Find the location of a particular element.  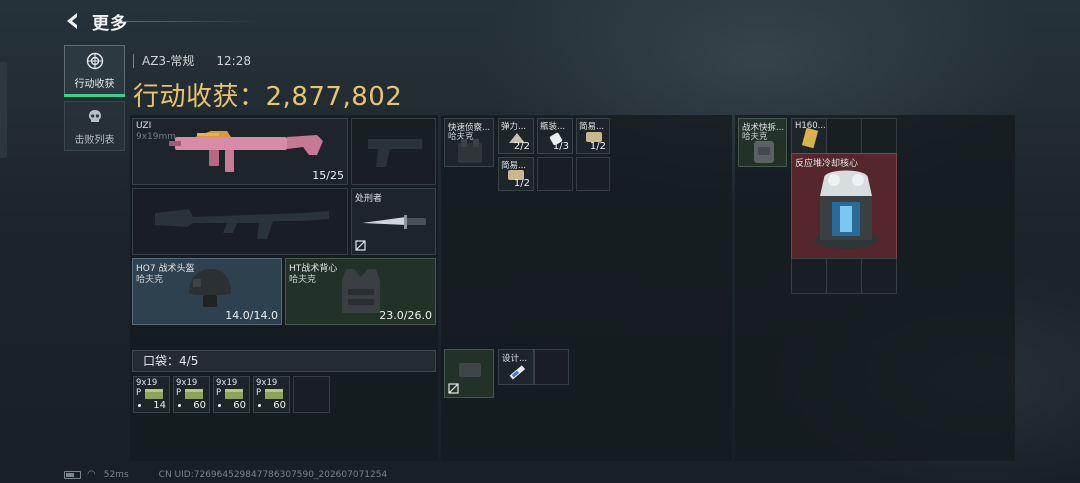

helmet-icon is located at coordinates (210, 288).